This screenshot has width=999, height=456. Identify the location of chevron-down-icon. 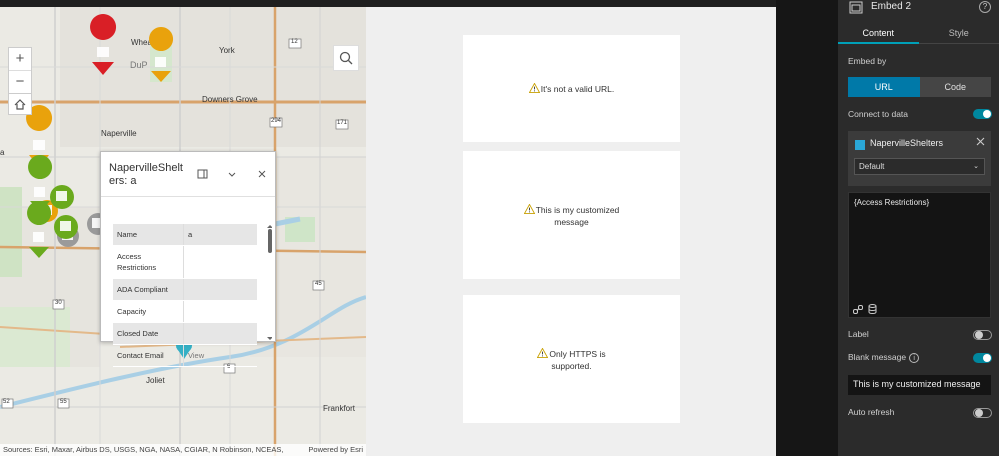
(232, 174).